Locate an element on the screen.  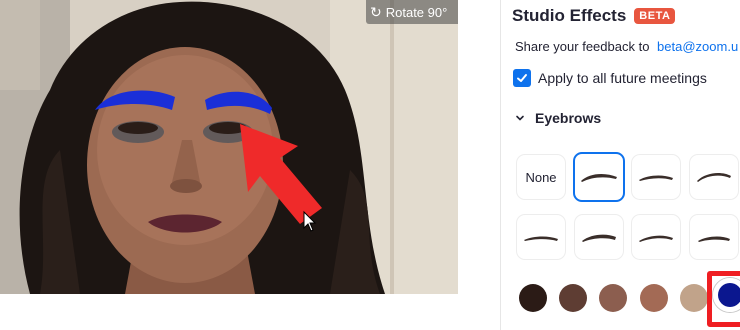
eyebrow-shape-1-icon is located at coordinates (599, 177).